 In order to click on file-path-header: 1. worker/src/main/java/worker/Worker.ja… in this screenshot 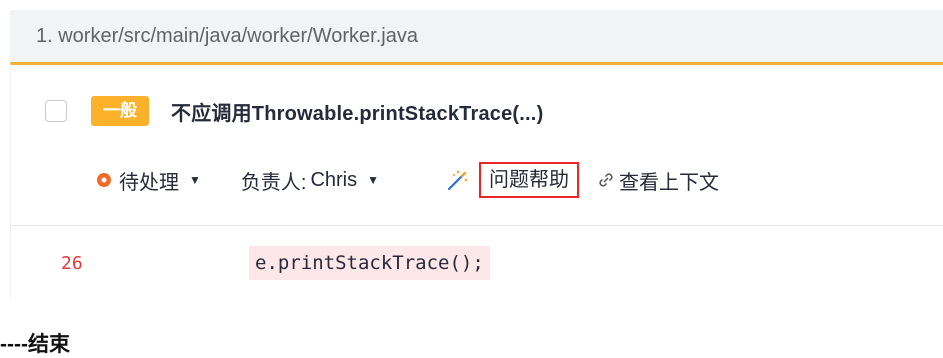, I will do `click(476, 36)`.